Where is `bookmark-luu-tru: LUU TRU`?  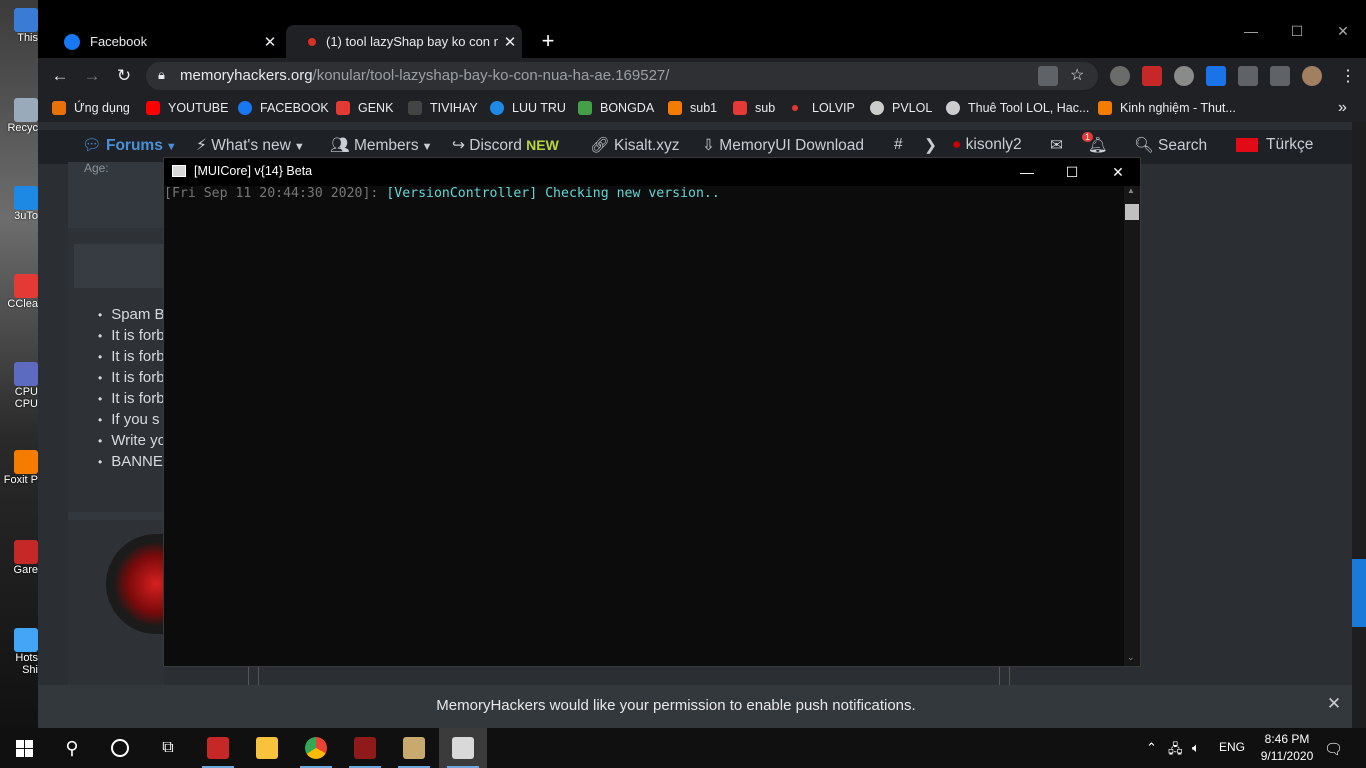 bookmark-luu-tru: LUU TRU is located at coordinates (528, 108).